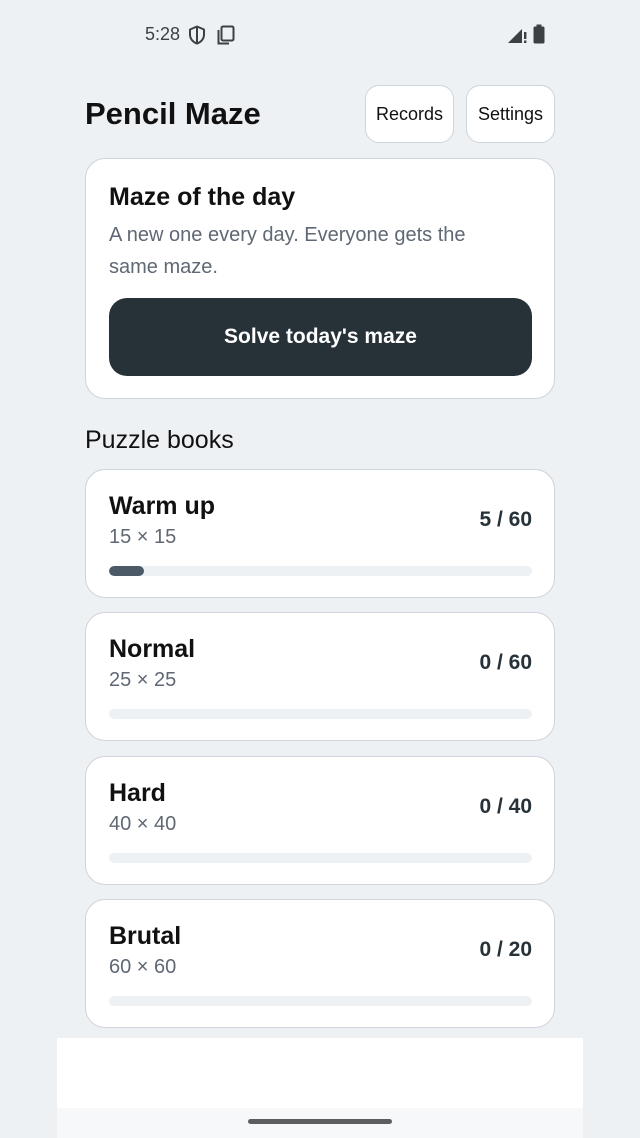 The width and height of the screenshot is (640, 1138). Describe the element at coordinates (505, 662) in the screenshot. I see `book-progress-count: 0 / 60` at that location.